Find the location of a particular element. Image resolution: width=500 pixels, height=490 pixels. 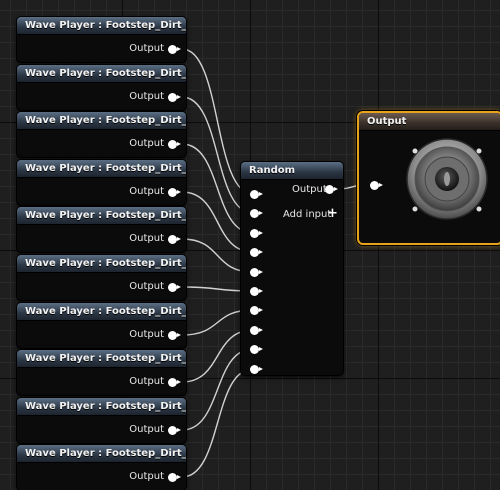

wave-player-title: Wave Player : Footstep_Dirt_06 is located at coordinates (101, 312).